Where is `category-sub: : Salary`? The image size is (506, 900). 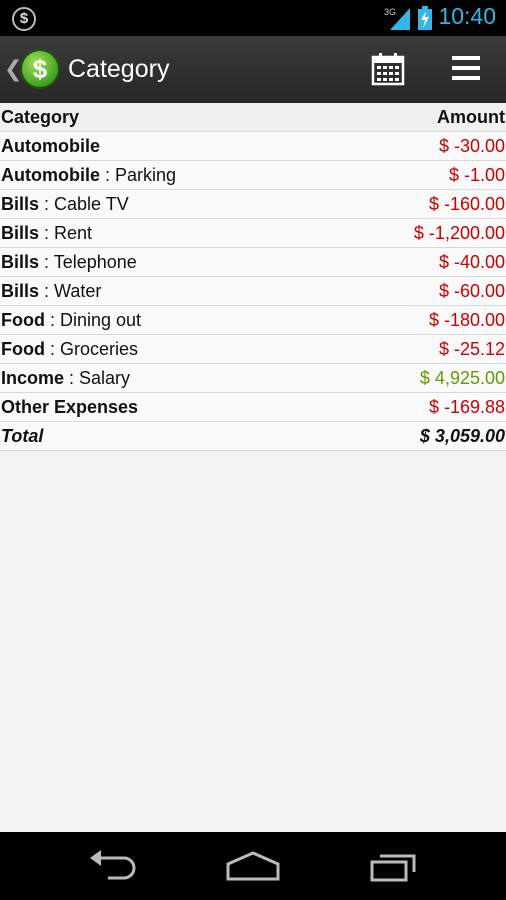 category-sub: : Salary is located at coordinates (97, 378).